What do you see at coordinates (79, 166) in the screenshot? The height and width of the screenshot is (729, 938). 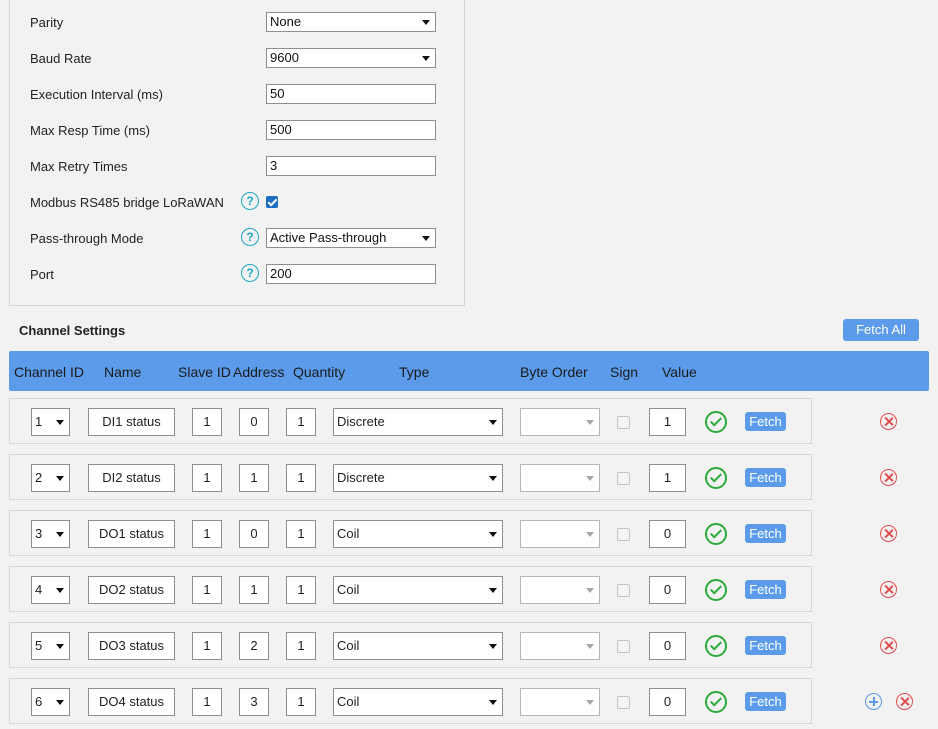 I see `max-retry-times-label: Max Retry Times` at bounding box center [79, 166].